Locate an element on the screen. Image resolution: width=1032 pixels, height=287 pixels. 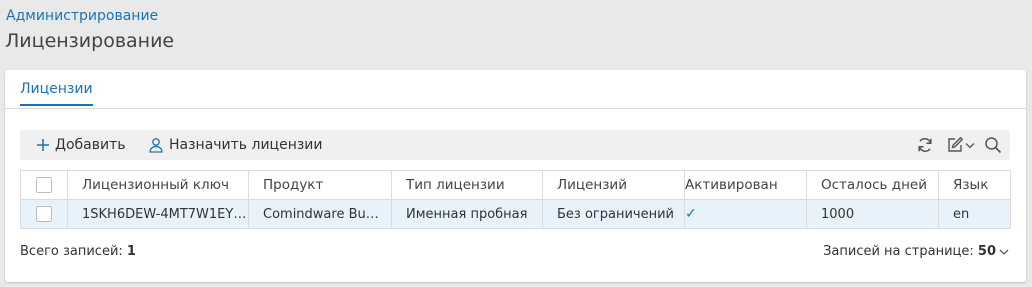
page-size-value: 50 is located at coordinates (986, 251).